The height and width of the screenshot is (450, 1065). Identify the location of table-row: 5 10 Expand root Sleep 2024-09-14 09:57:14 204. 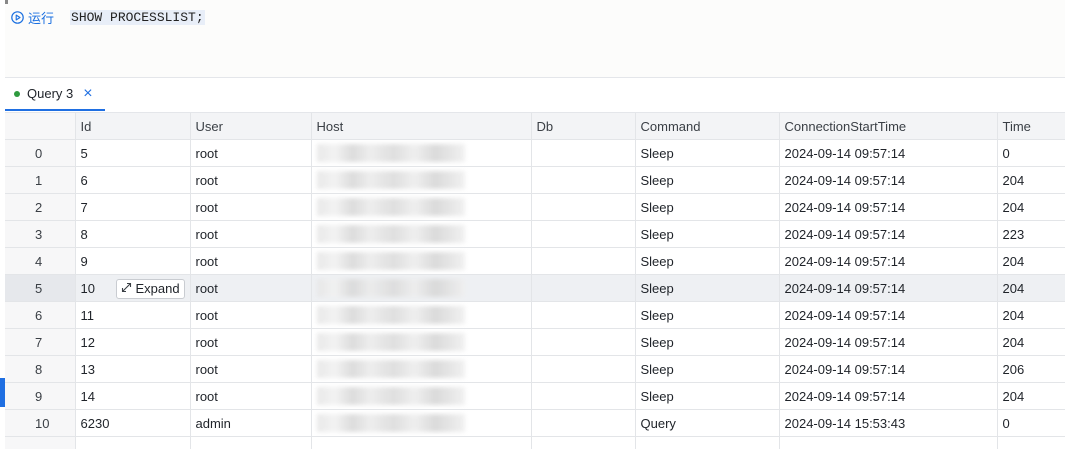
(535, 288).